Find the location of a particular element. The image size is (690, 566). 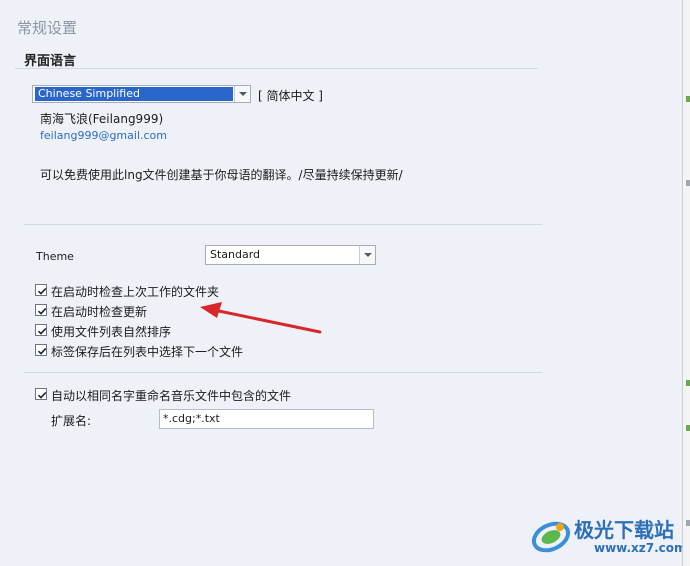

theme-select: Standard is located at coordinates (290, 255).